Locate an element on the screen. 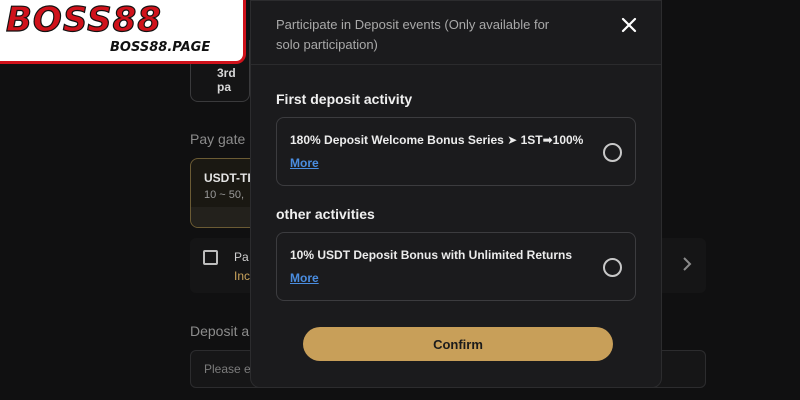 Image resolution: width=800 pixels, height=400 pixels. pay-gate-footer is located at coordinates (225, 217).